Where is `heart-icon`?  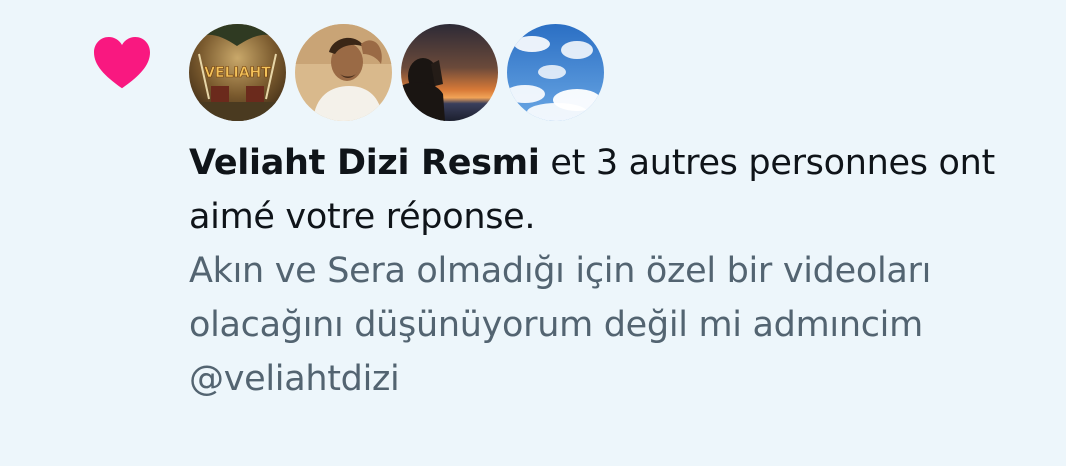
heart-icon is located at coordinates (122, 63).